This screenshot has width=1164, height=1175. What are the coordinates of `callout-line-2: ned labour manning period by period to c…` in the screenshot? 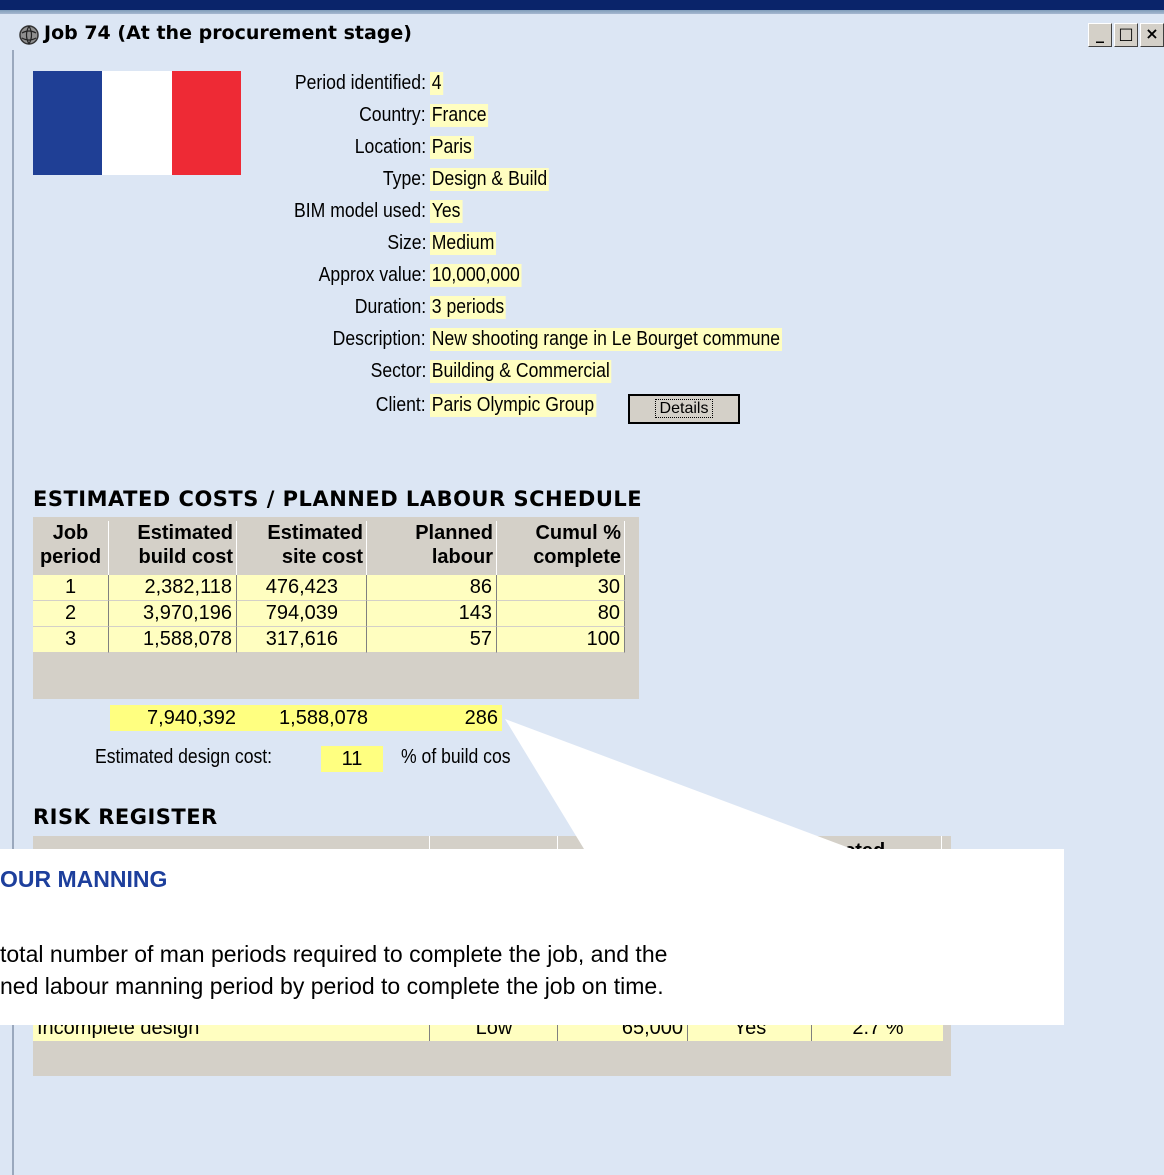 It's located at (332, 986).